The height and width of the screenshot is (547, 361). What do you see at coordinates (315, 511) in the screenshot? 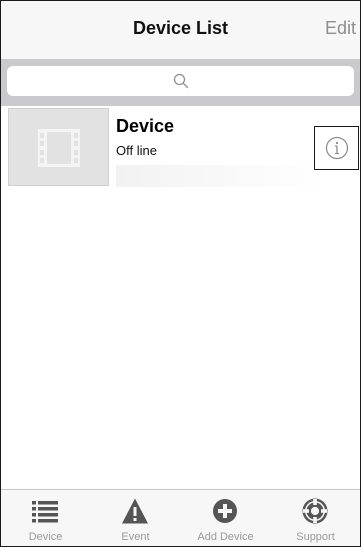
I see `lifebuoy-icon` at bounding box center [315, 511].